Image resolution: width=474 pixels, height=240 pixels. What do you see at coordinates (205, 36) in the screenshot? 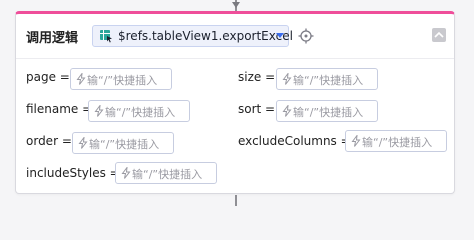
I see `method-name: $refs.tableView1.exportExcel` at bounding box center [205, 36].